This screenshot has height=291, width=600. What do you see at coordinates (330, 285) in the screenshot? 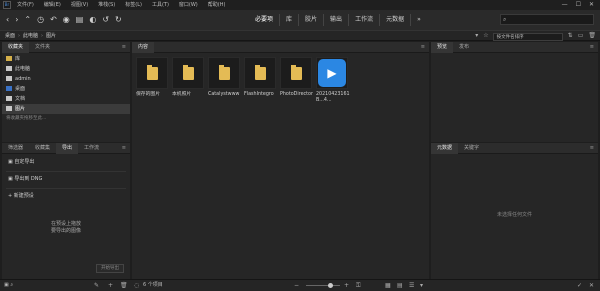
I see `slider-handle` at bounding box center [330, 285].